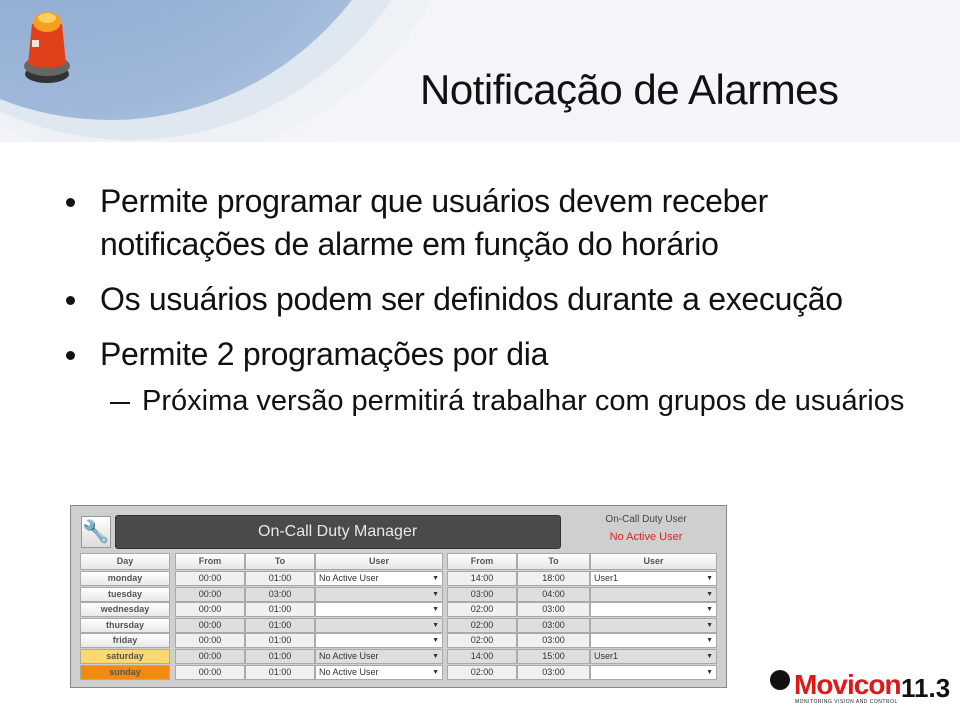  Describe the element at coordinates (553, 594) in the screenshot. I see `time-field: 04:00` at that location.